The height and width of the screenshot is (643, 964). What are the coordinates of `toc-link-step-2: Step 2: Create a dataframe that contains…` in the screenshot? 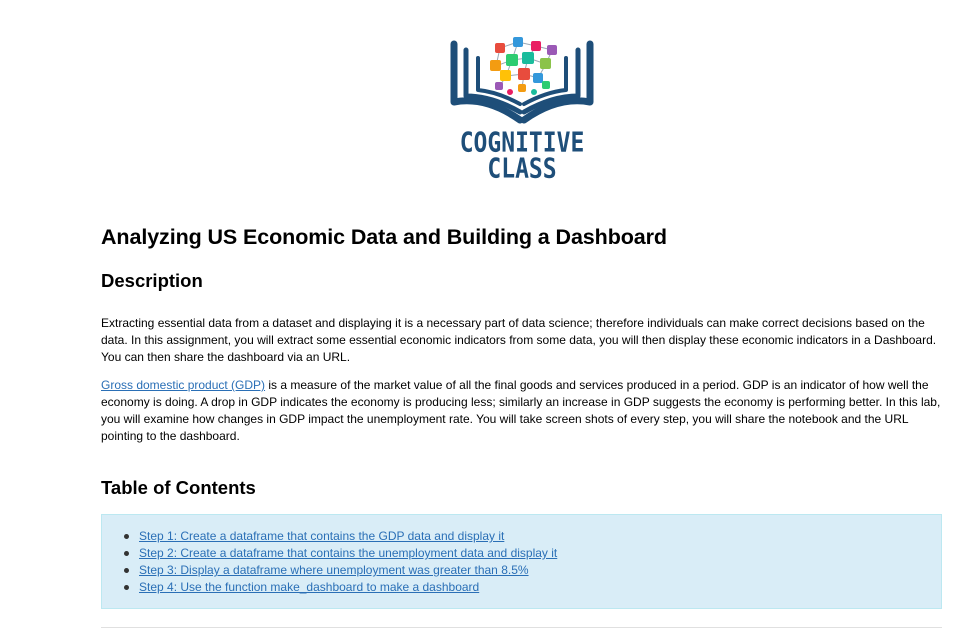 It's located at (348, 553).